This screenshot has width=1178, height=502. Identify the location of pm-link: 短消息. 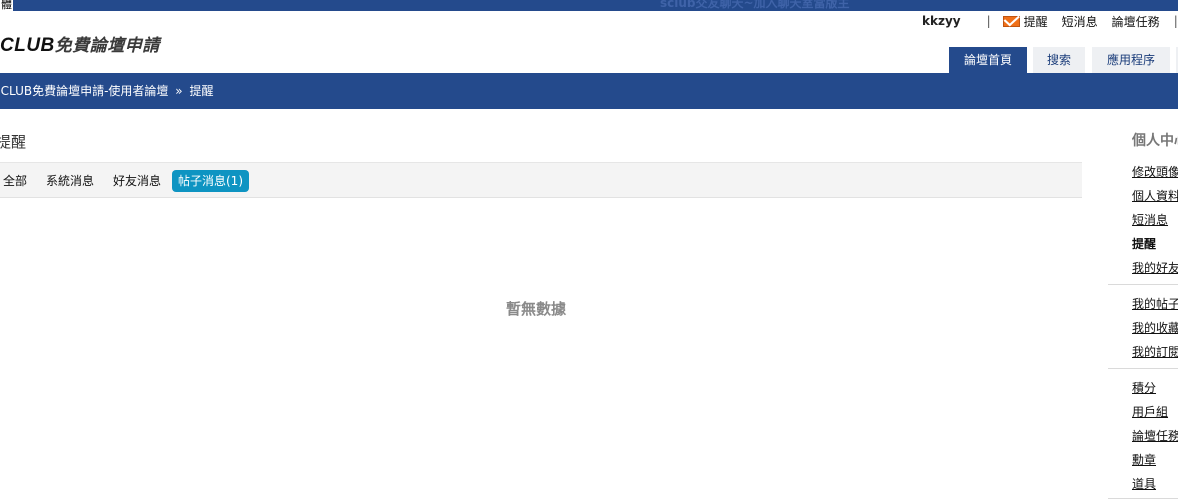
(1080, 21).